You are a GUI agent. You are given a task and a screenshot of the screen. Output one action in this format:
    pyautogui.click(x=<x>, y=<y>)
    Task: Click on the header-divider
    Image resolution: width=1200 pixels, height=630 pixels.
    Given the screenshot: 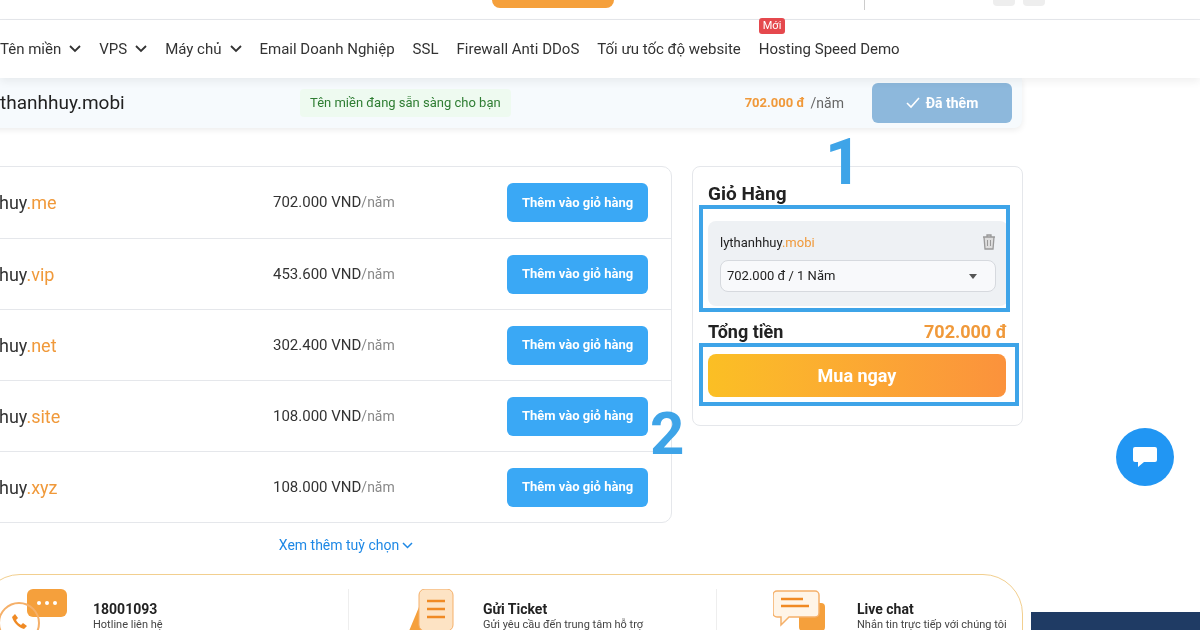 What is the action you would take?
    pyautogui.click(x=864, y=5)
    